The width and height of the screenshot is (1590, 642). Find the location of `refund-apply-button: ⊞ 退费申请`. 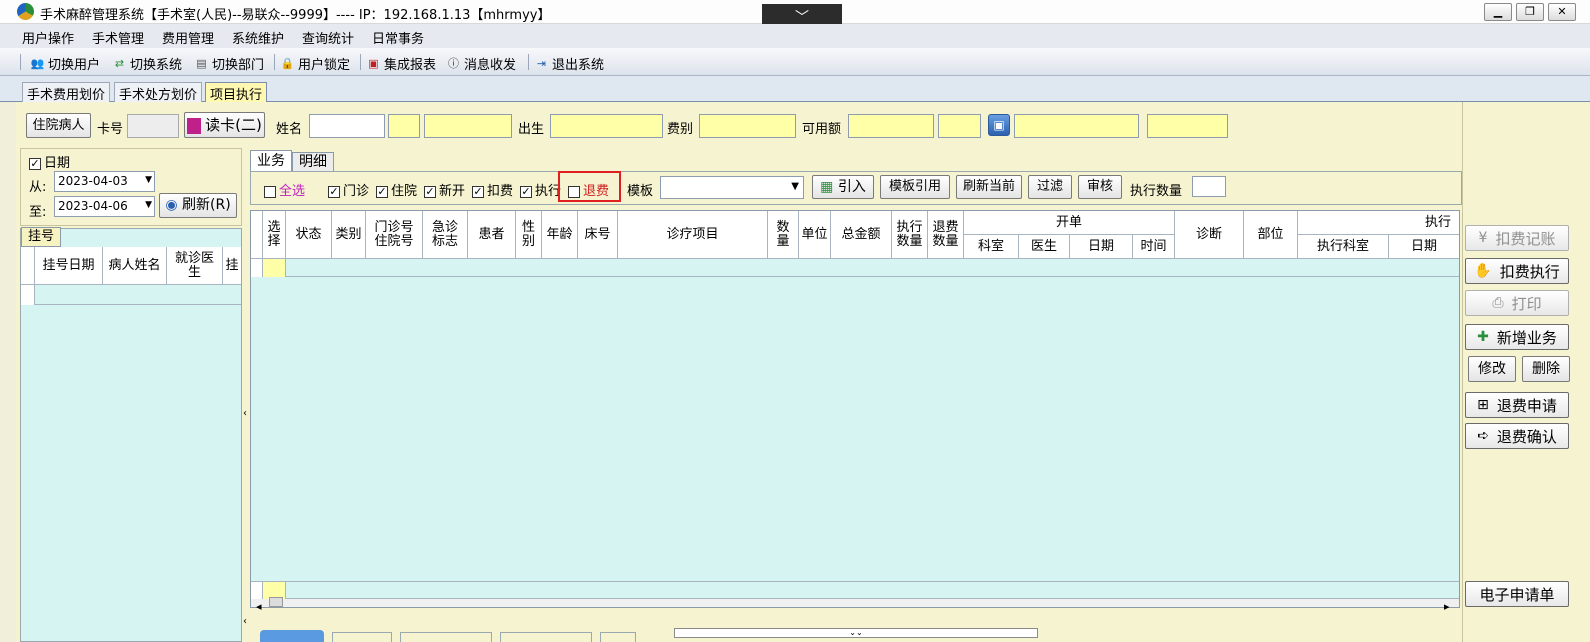

refund-apply-button: ⊞ 退费申请 is located at coordinates (1517, 405).